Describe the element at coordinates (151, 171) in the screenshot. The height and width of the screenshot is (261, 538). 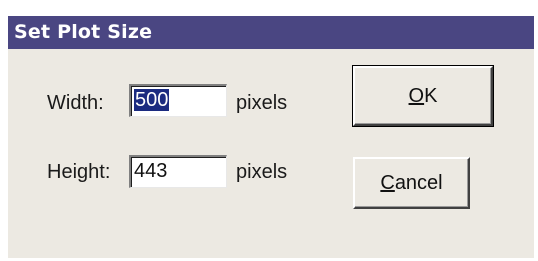
I see `height-value: 443` at that location.